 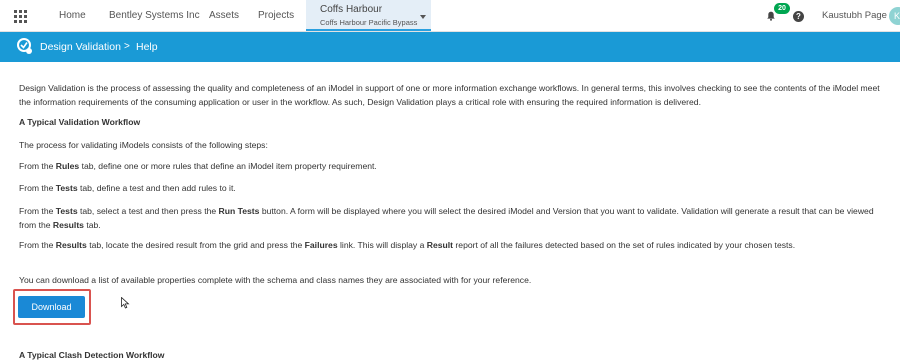 What do you see at coordinates (154, 16) in the screenshot?
I see `nav-bentley-systems: Bentley Systems Inc` at bounding box center [154, 16].